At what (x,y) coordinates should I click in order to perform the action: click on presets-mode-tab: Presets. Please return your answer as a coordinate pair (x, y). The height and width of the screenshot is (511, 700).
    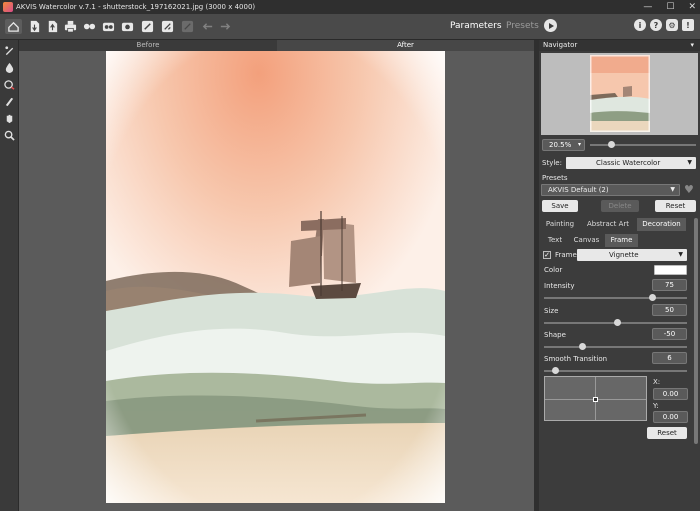
    Looking at the image, I should click on (522, 26).